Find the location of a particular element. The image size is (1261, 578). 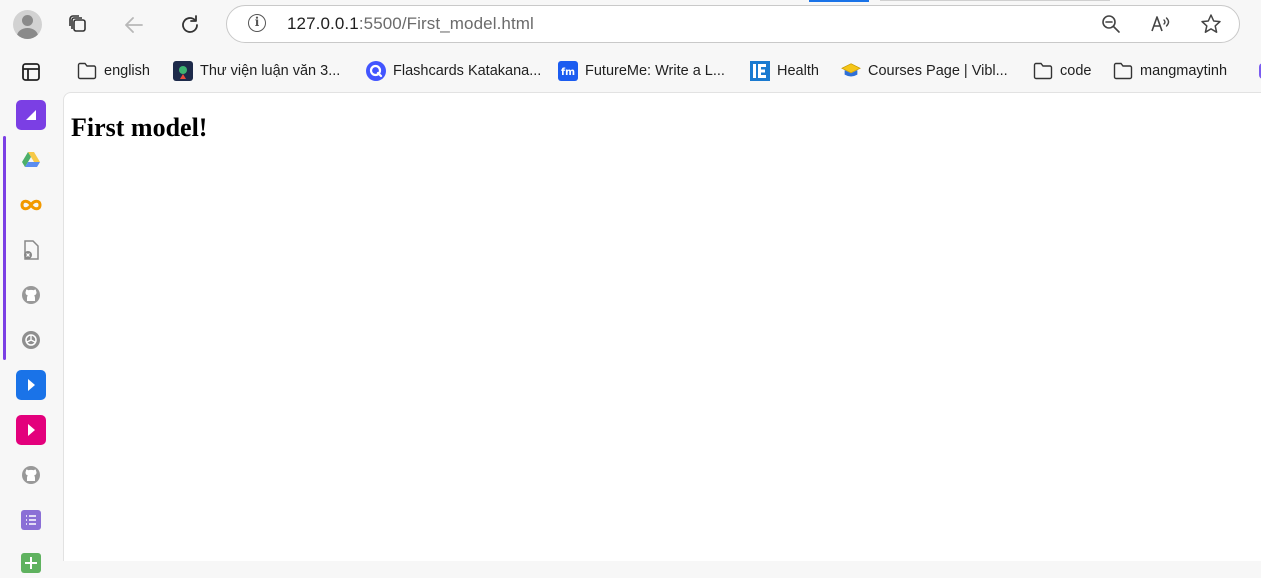

pink-play-icon is located at coordinates (31, 430).